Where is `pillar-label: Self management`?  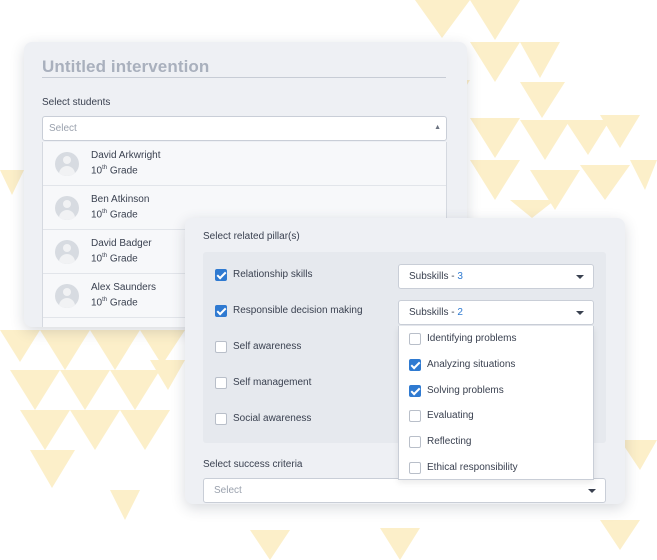
pillar-label: Self management is located at coordinates (272, 382).